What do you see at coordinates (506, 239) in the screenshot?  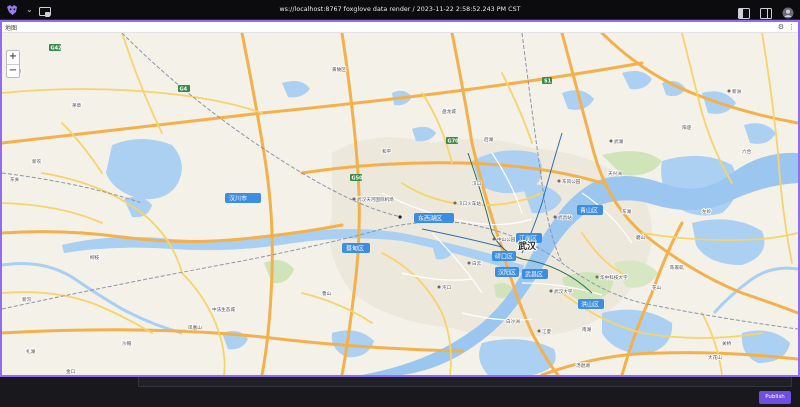 I see `poi-zhongshan: 中山公园` at bounding box center [506, 239].